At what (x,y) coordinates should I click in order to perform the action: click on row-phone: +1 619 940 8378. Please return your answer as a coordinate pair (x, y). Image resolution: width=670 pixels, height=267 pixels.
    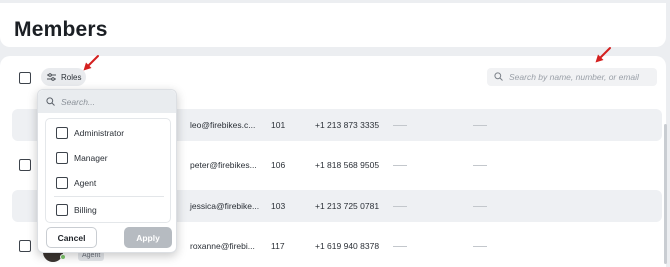
    Looking at the image, I should click on (347, 246).